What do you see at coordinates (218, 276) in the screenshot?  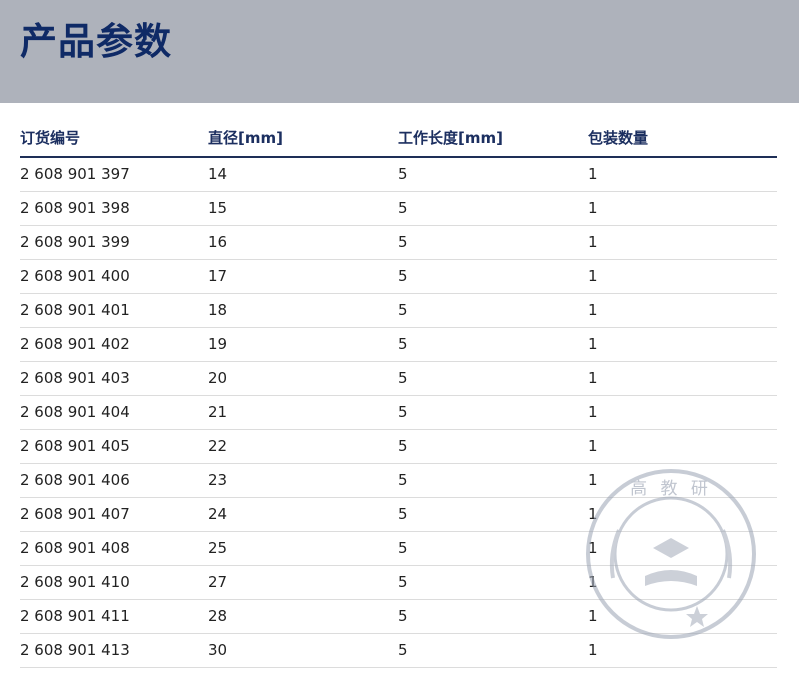 I see `diameter-cell: 17` at bounding box center [218, 276].